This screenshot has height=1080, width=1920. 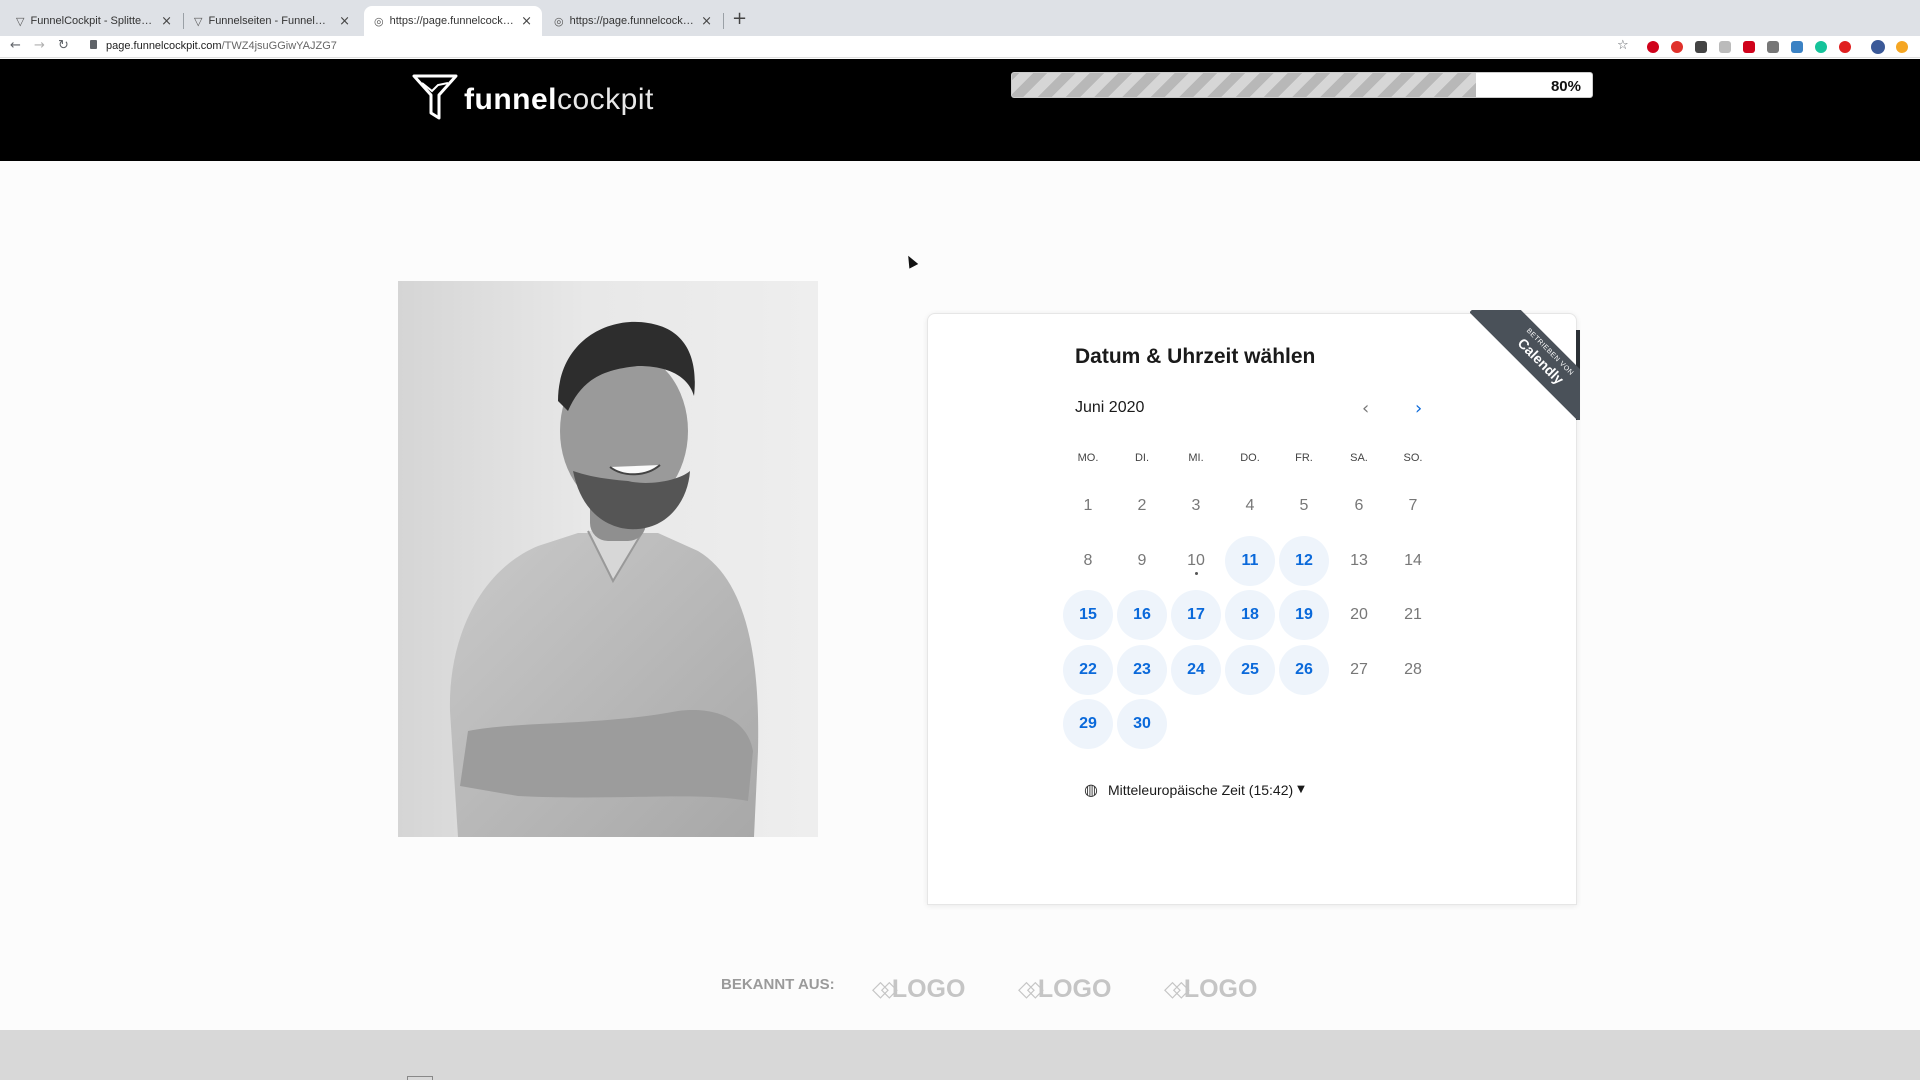 What do you see at coordinates (1623, 45) in the screenshot?
I see `bookmark-star-icon: ☆` at bounding box center [1623, 45].